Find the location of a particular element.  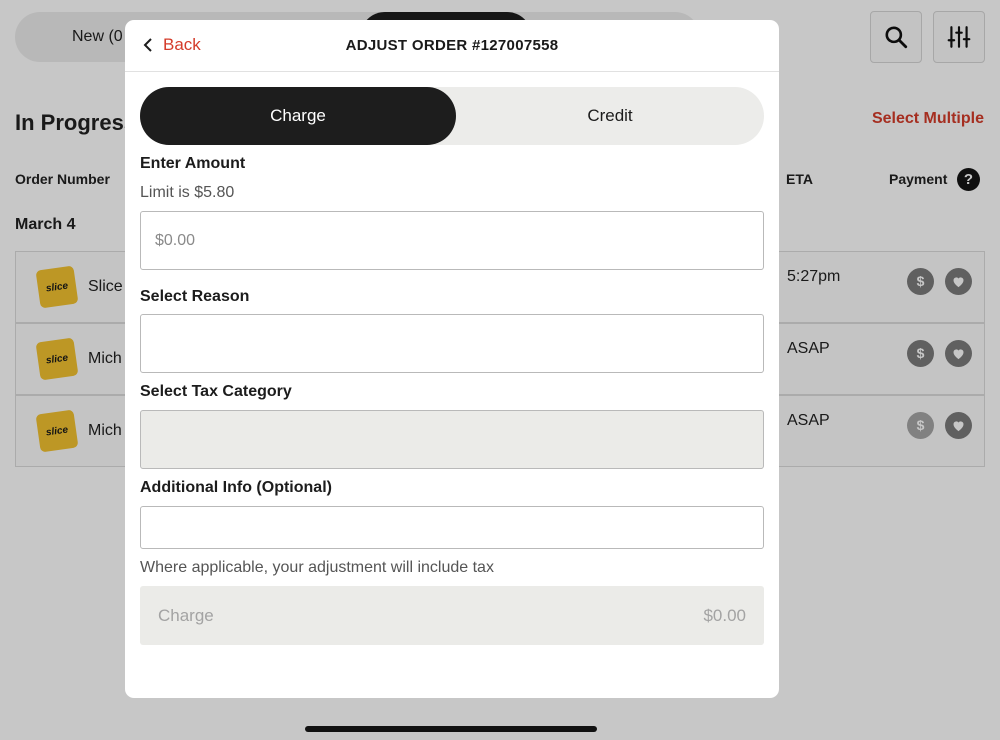

modal-header: Back ADJUST ORDER #127007558 is located at coordinates (452, 46).